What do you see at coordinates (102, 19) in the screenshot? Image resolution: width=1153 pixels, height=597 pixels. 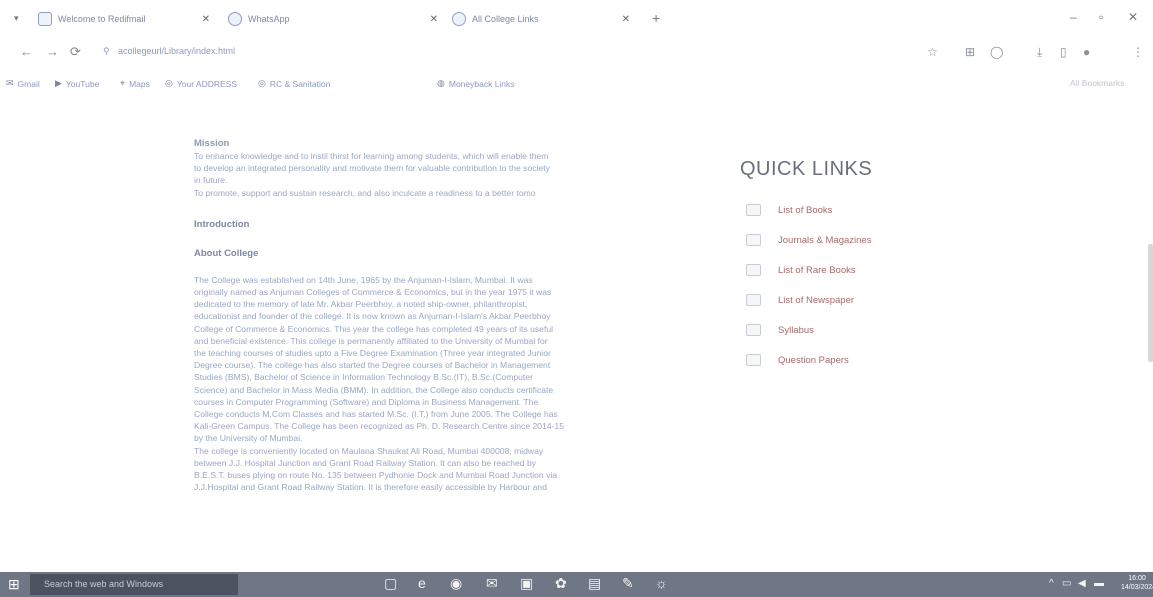 I see `tab-label: Welcome to Redifmail` at bounding box center [102, 19].